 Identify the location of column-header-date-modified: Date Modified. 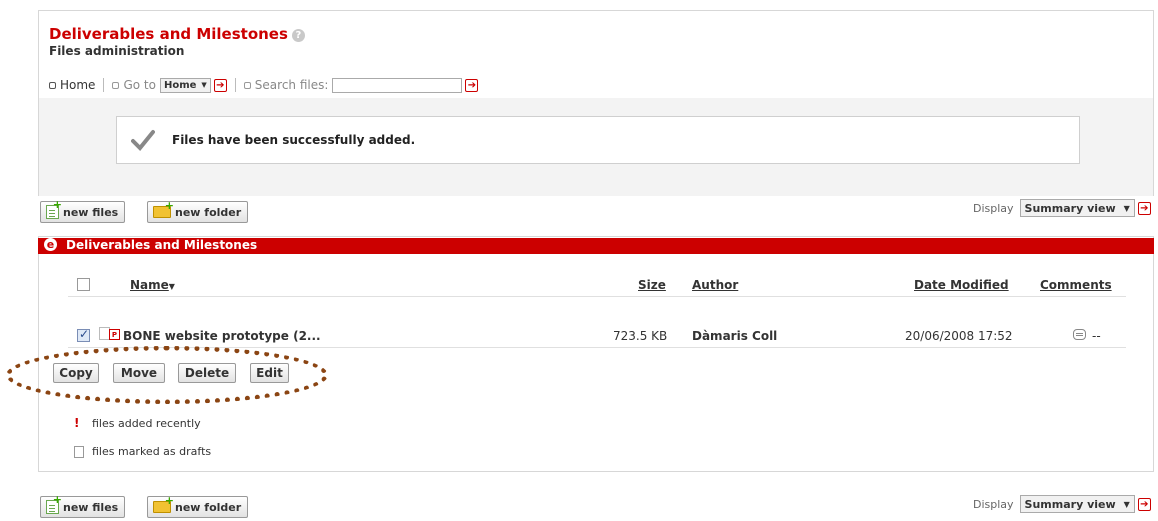
(961, 285).